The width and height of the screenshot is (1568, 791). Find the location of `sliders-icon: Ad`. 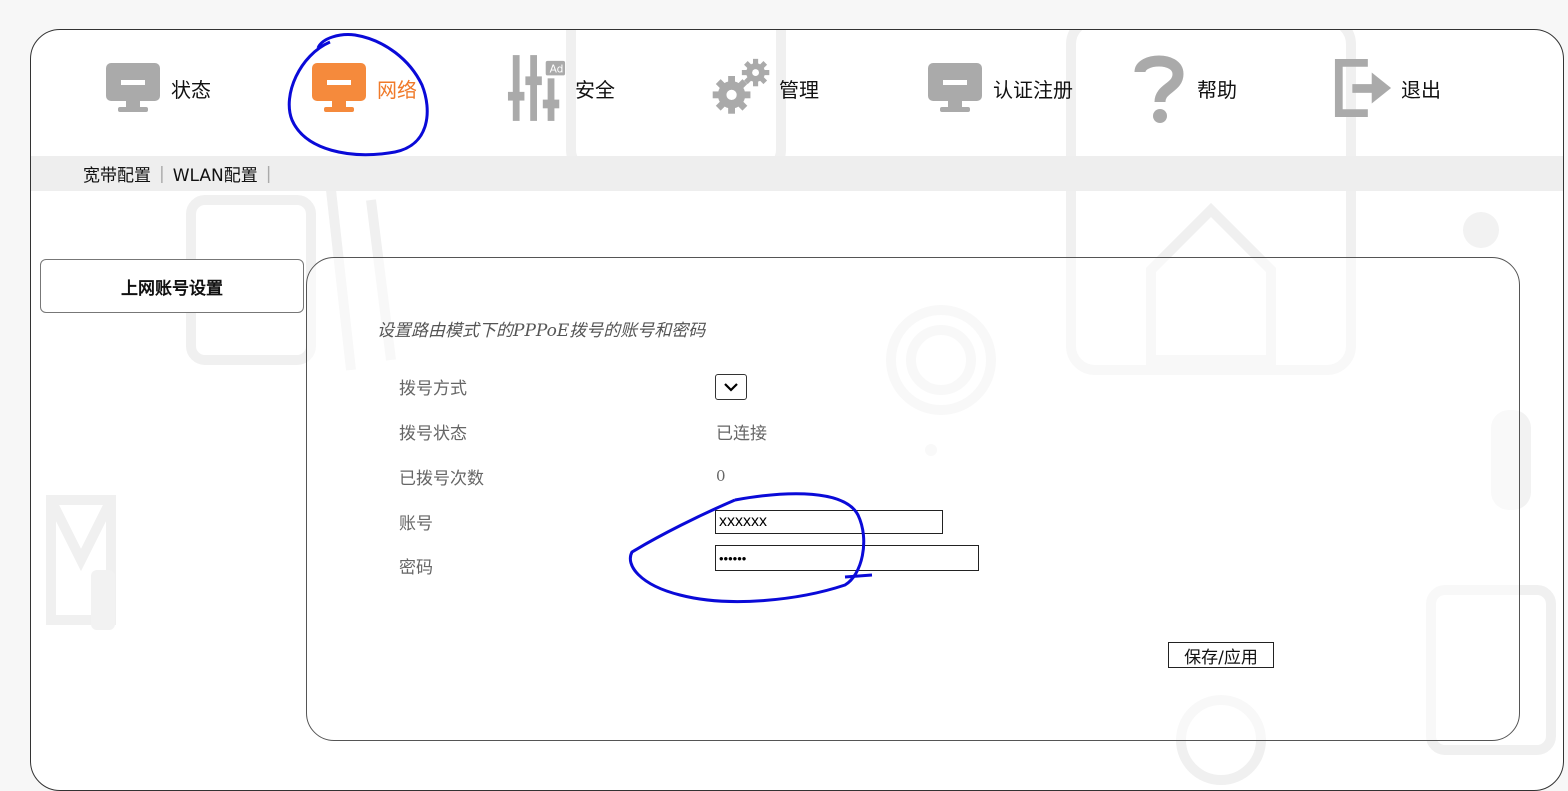

sliders-icon: Ad is located at coordinates (537, 88).